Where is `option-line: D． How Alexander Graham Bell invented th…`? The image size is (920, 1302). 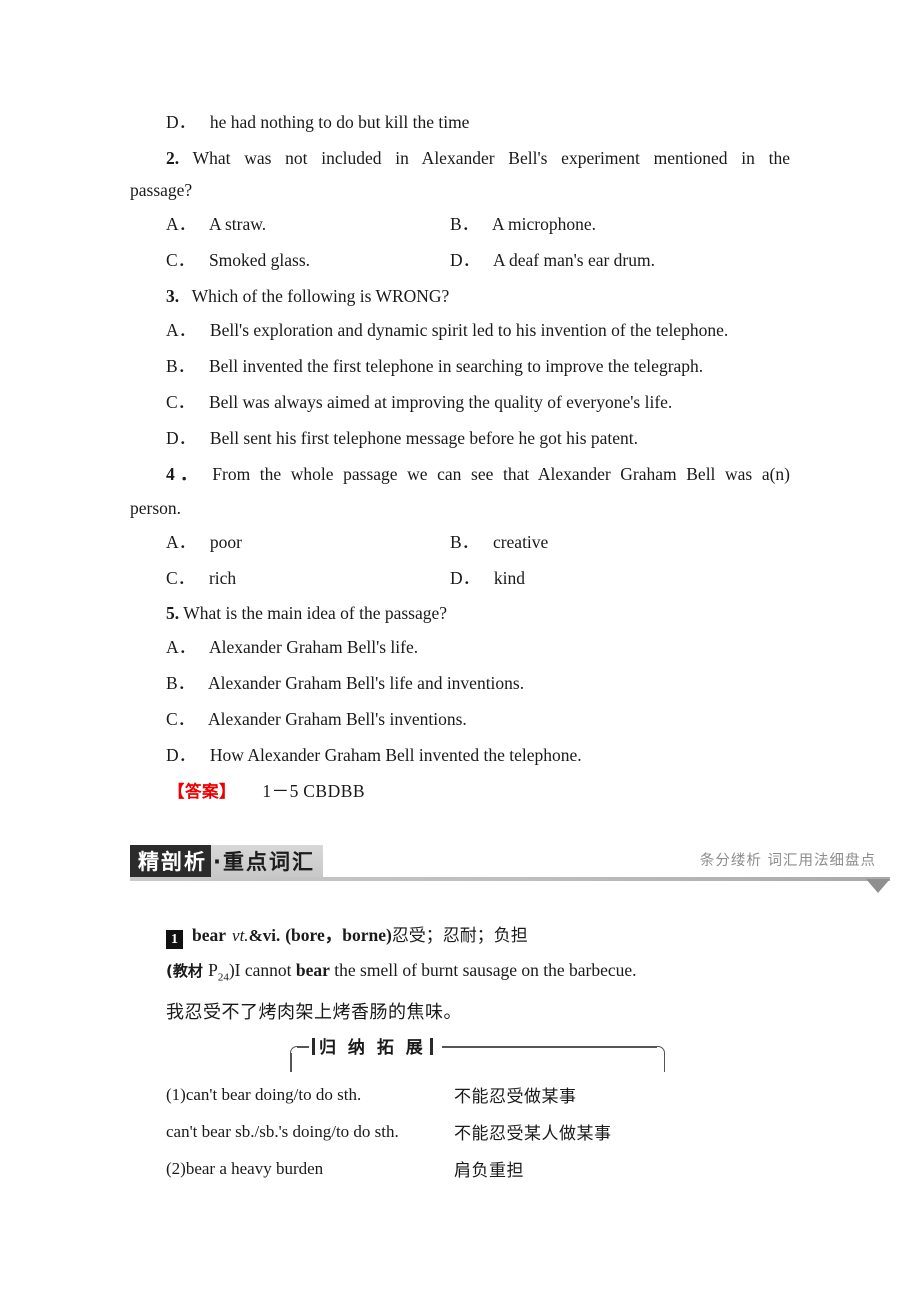
option-line: D． How Alexander Graham Bell invented th… is located at coordinates (374, 755).